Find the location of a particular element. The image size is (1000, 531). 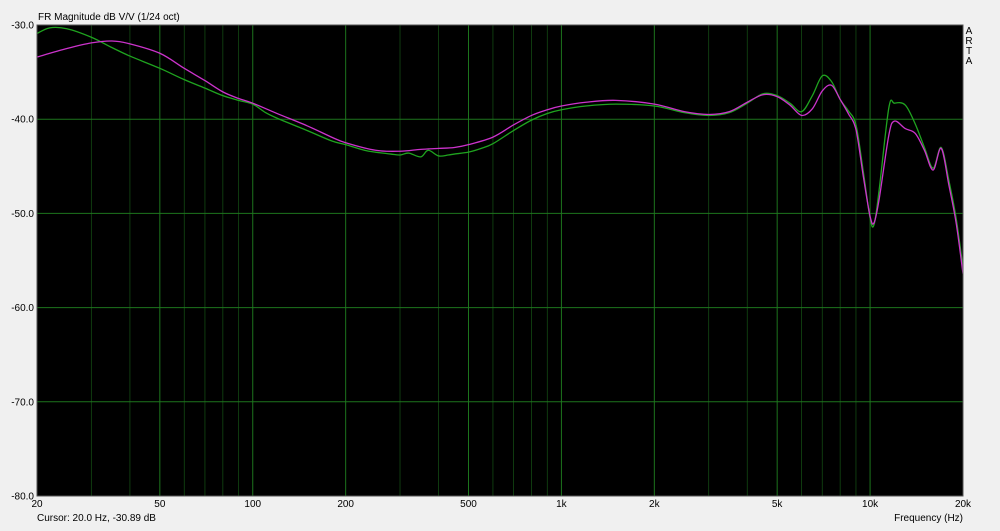

chart-title: FR Magnitude dB V/V (1/24 oct) is located at coordinates (109, 17).